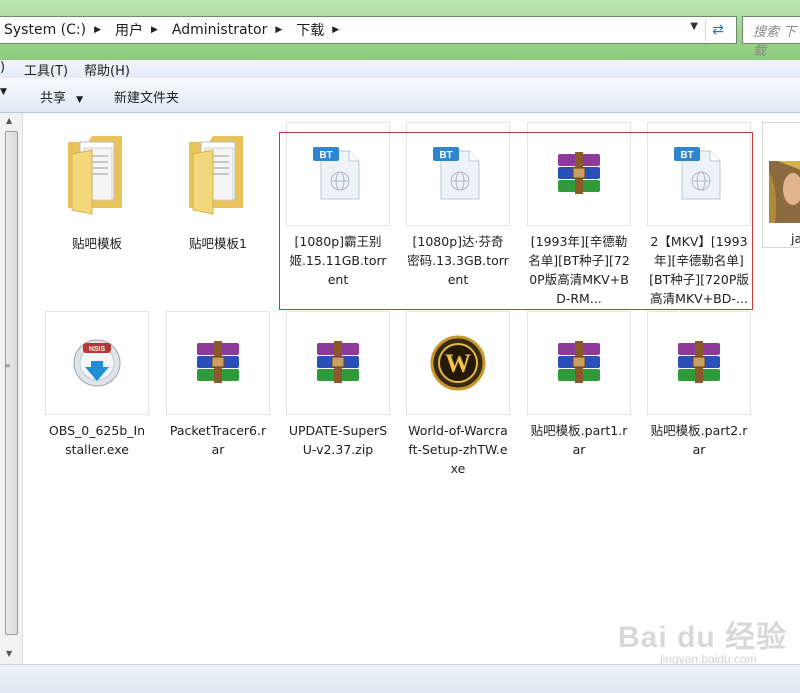 This screenshot has width=800, height=693. I want to click on file-name: World-of-Warcraft-Setup-zhTW.exe, so click(458, 449).